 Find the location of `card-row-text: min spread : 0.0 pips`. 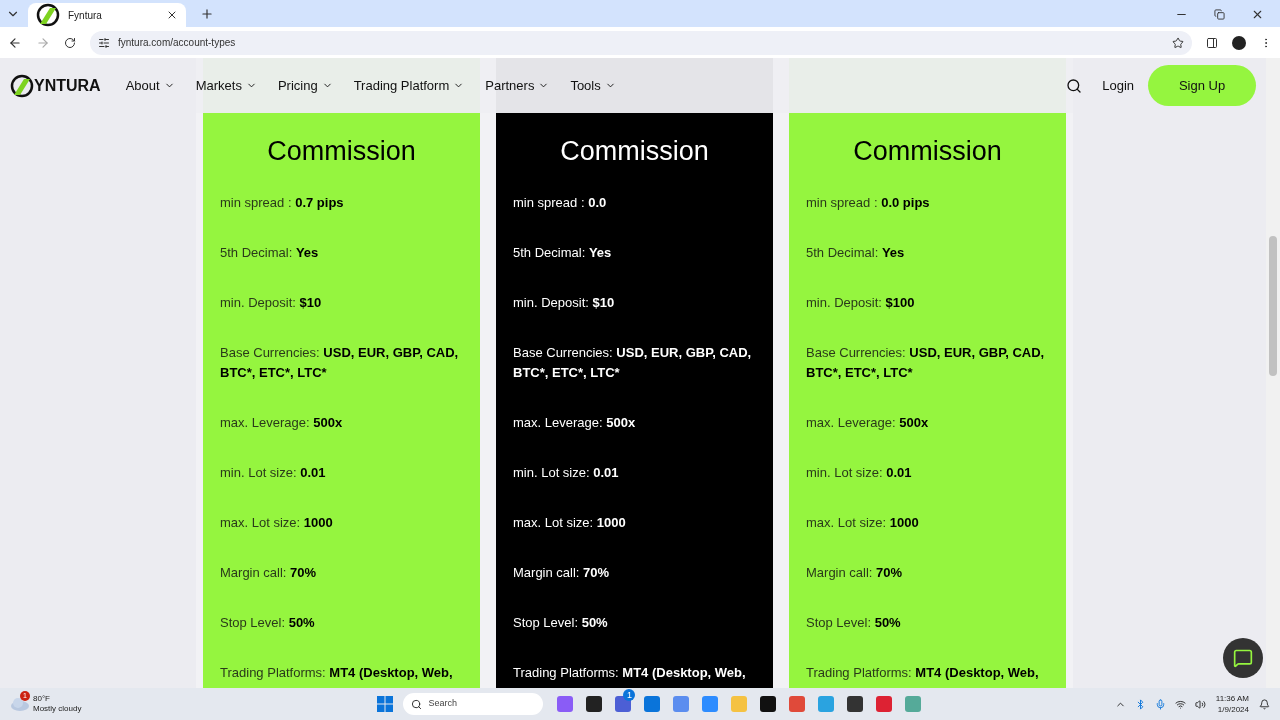

card-row-text: min spread : 0.0 pips is located at coordinates (868, 202).